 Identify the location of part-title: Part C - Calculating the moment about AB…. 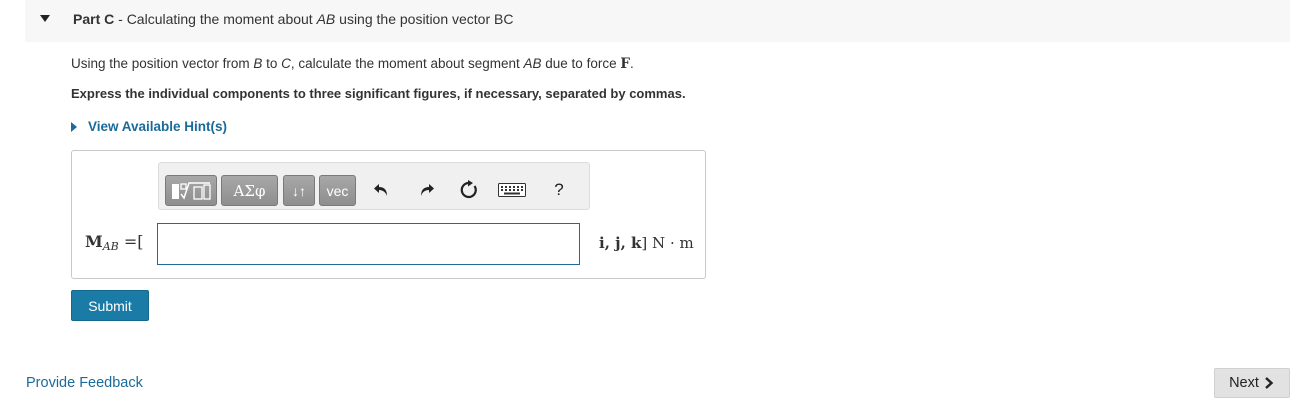
(293, 19).